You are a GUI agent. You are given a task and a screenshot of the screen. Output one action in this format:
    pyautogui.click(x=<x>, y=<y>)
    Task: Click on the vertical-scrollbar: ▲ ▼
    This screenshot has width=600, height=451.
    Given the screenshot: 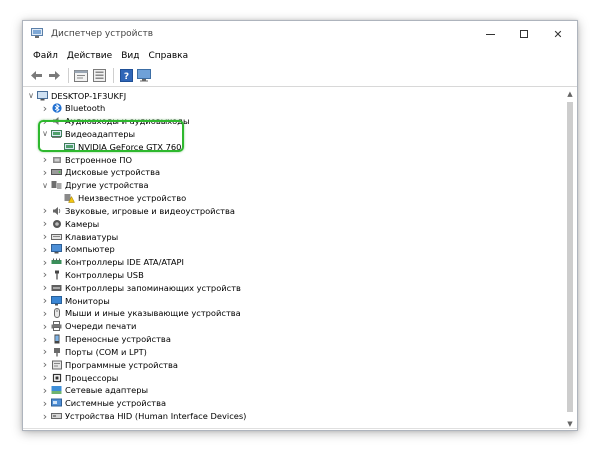 What is the action you would take?
    pyautogui.click(x=570, y=259)
    